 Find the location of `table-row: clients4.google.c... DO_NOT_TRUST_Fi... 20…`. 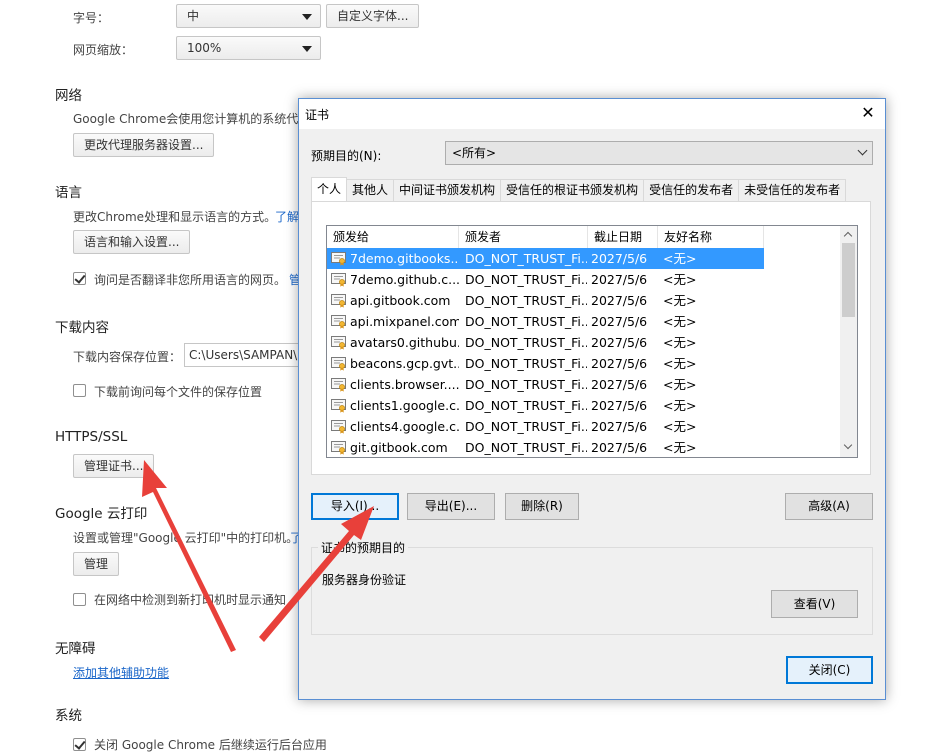

table-row: clients4.google.c... DO_NOT_TRUST_Fi... 20… is located at coordinates (585, 426).